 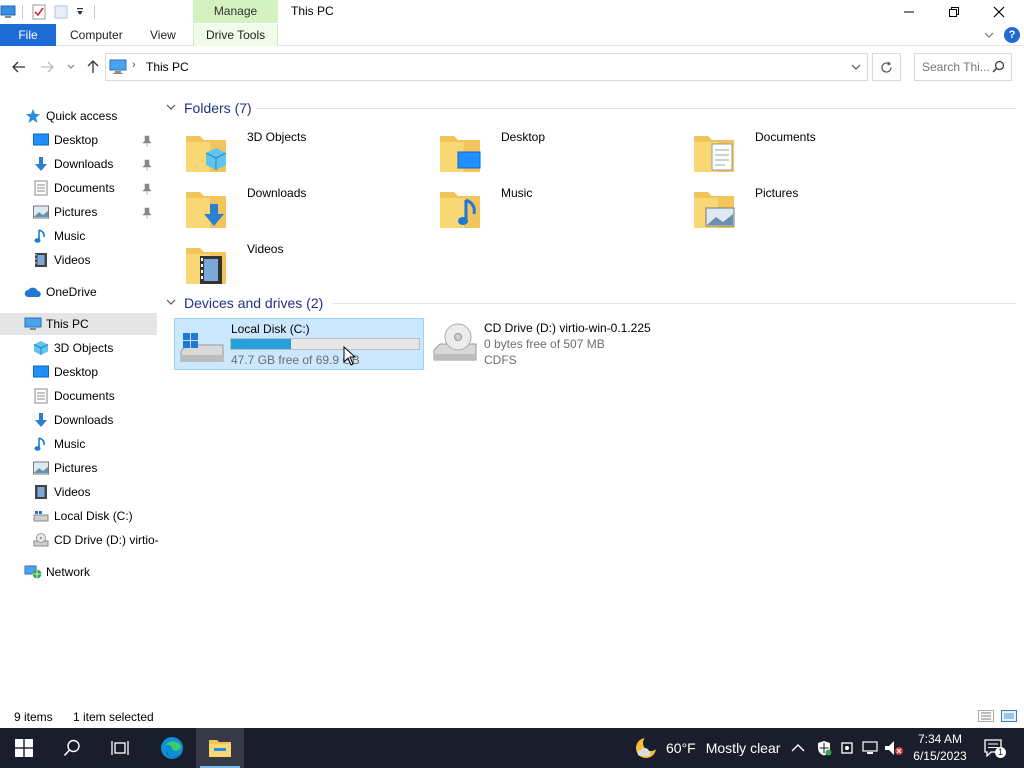 What do you see at coordinates (220, 748) in the screenshot?
I see `file-explorer-button` at bounding box center [220, 748].